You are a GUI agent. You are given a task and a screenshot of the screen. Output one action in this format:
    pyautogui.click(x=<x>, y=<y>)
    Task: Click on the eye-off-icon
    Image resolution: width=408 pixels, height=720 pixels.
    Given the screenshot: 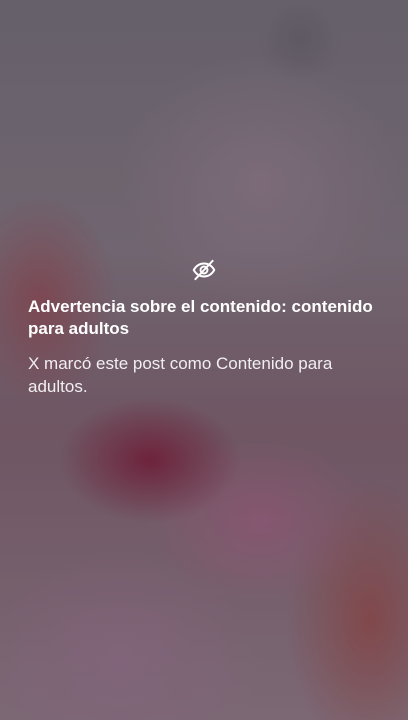 What is the action you would take?
    pyautogui.click(x=204, y=270)
    